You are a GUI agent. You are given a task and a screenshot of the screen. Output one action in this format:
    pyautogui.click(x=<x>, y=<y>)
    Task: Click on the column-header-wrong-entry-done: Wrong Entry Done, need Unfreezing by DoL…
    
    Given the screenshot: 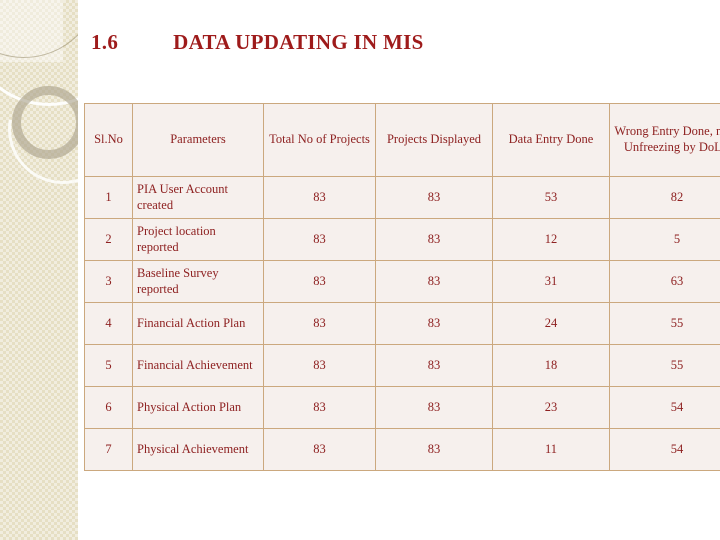 What is the action you would take?
    pyautogui.click(x=664, y=140)
    